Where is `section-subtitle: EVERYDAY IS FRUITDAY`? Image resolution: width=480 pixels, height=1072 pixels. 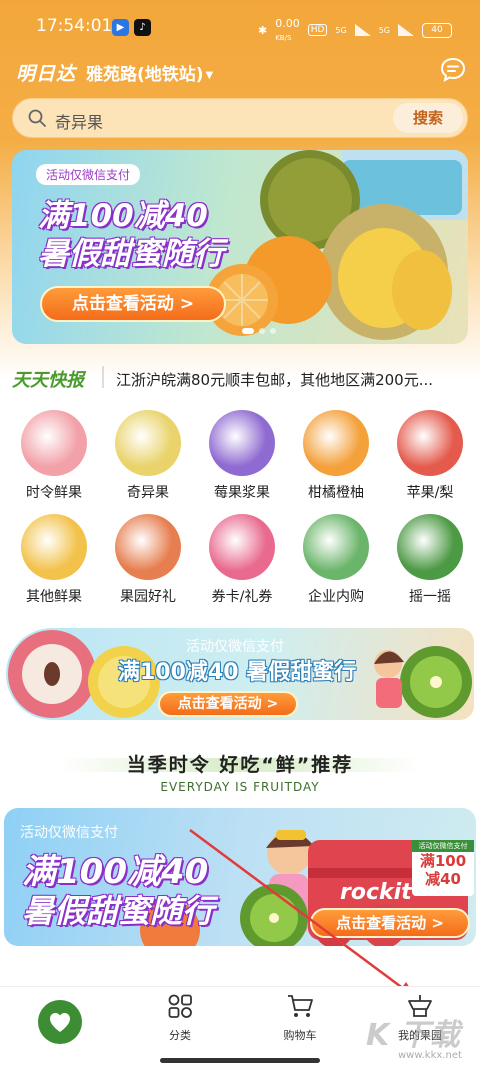 section-subtitle: EVERYDAY IS FRUITDAY is located at coordinates (240, 787).